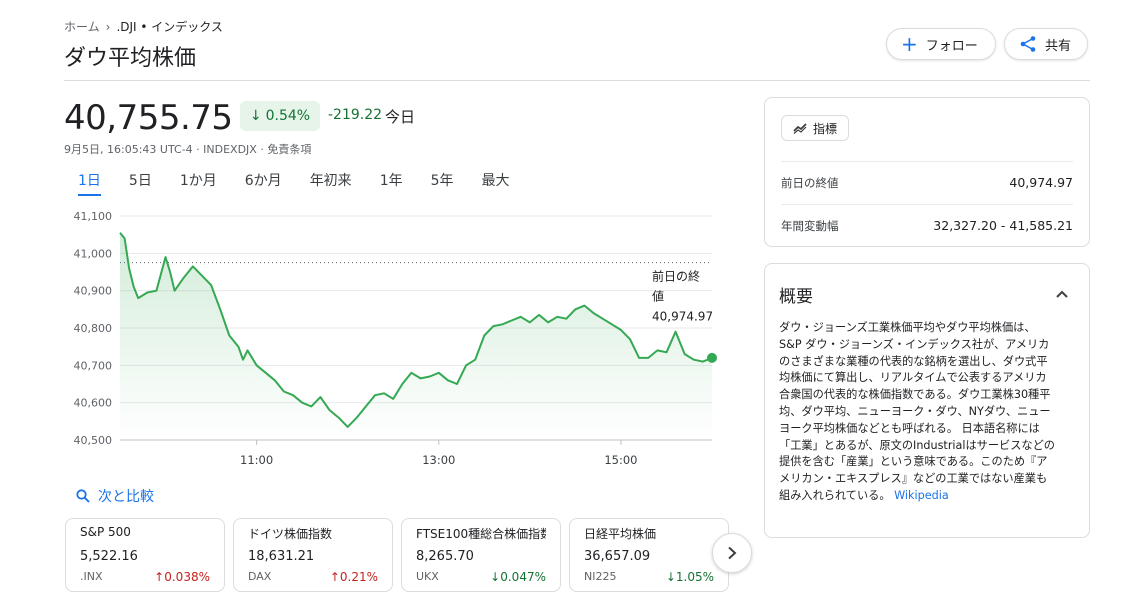 The height and width of the screenshot is (613, 1140). What do you see at coordinates (913, 462) in the screenshot?
I see `about-line: 提供を含む「産業」という意味である。このため『ア` at bounding box center [913, 462].